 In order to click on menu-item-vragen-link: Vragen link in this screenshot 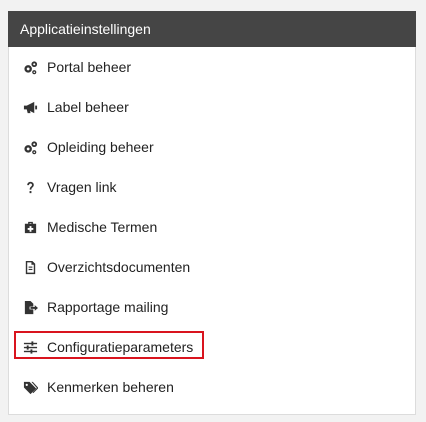, I will do `click(212, 187)`.